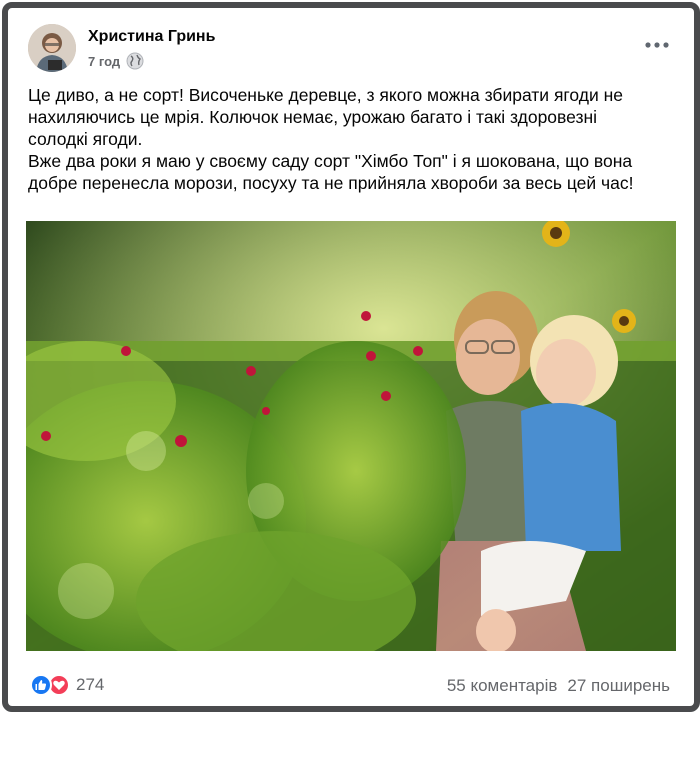 Image resolution: width=700 pixels, height=768 pixels. I want to click on post-text-line: солодкі ягоди., so click(85, 139).